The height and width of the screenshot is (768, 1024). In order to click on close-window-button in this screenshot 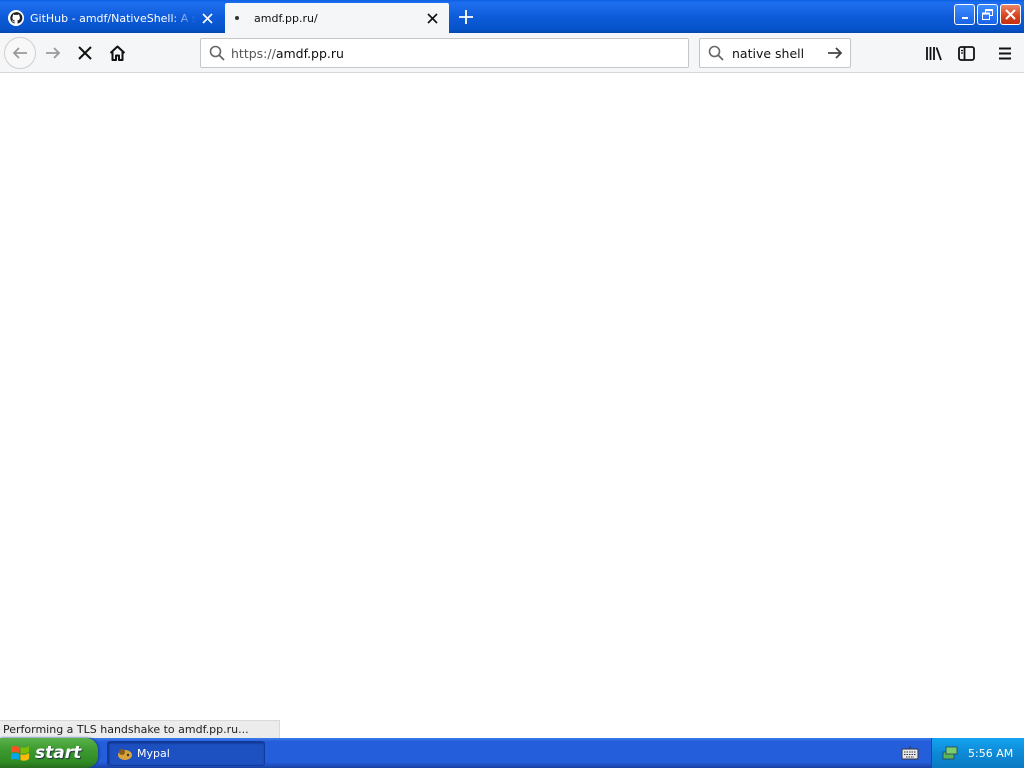, I will do `click(1010, 14)`.